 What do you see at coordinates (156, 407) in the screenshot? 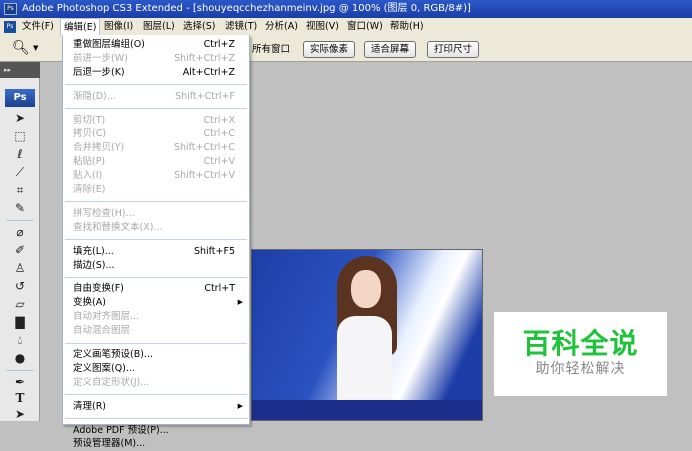
I see `menu-item: 清理(R) ▶` at bounding box center [156, 407].